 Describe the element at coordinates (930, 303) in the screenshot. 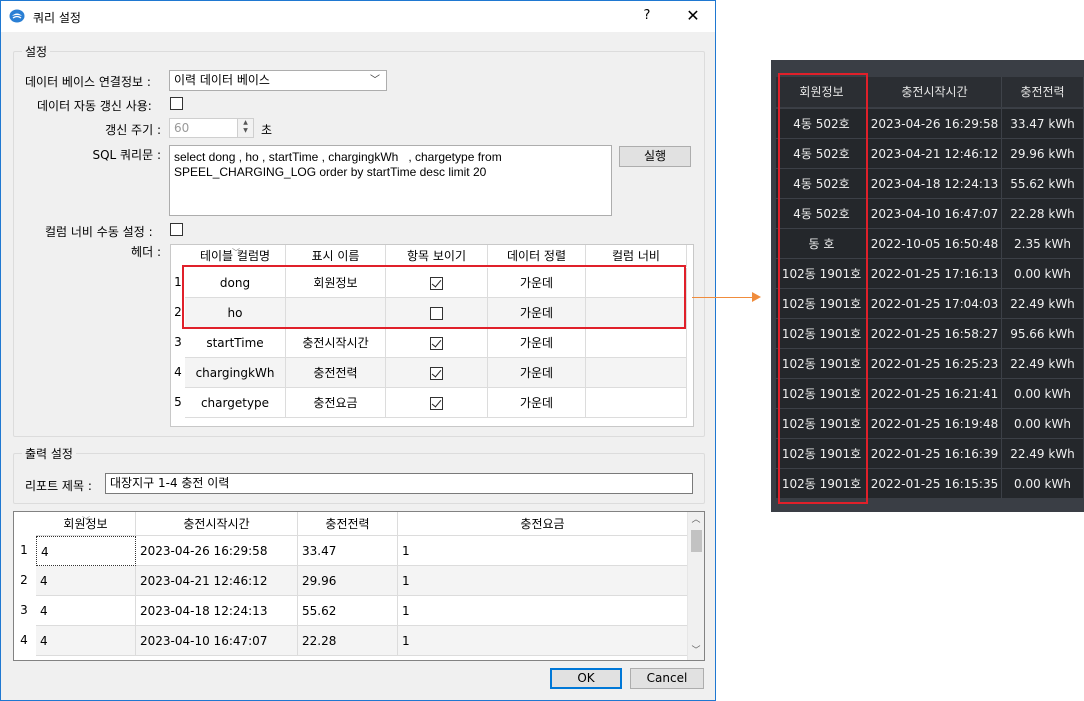

I see `preview-row: 102동 1901호 2022-01-25 17:04:03 22.49 kWh` at that location.